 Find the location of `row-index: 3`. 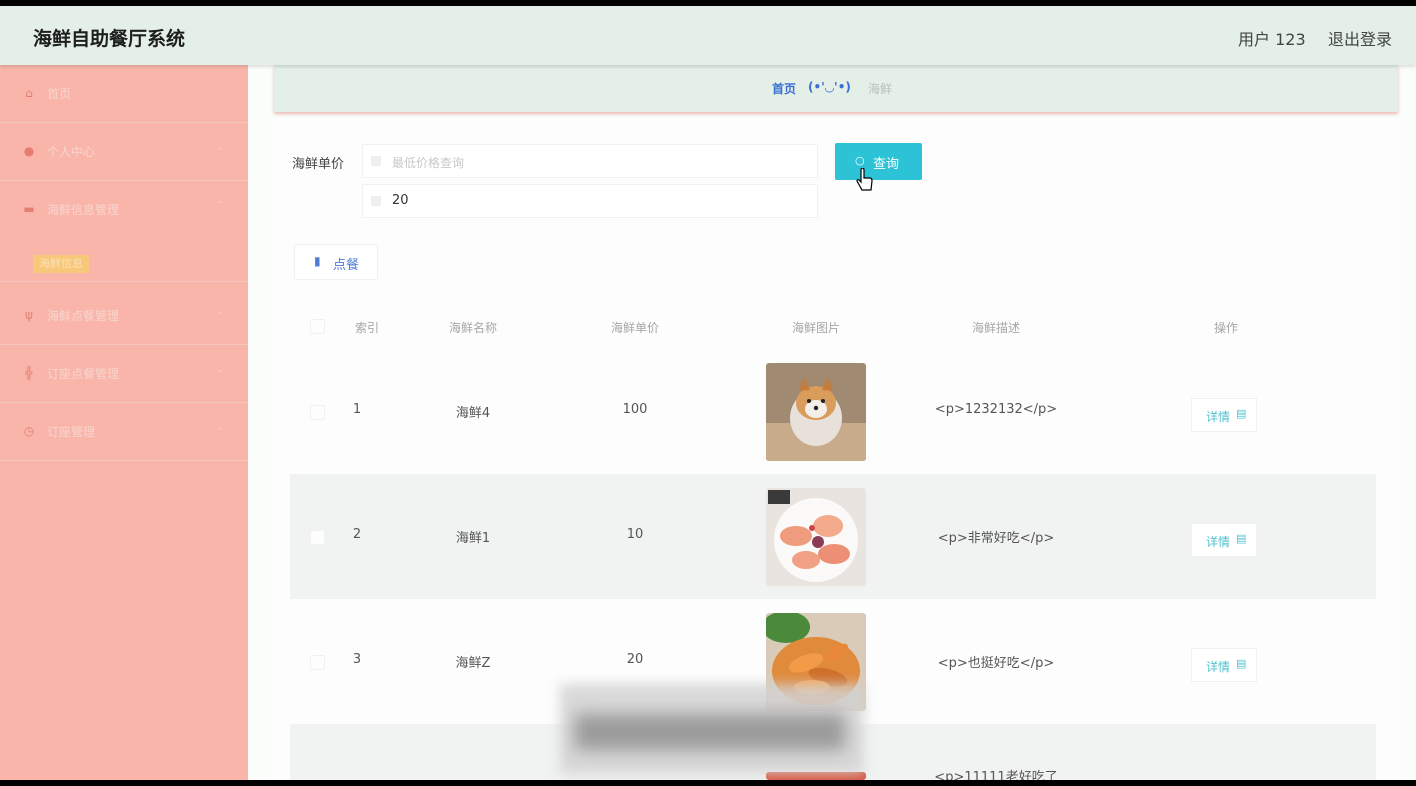

row-index: 3 is located at coordinates (357, 659).